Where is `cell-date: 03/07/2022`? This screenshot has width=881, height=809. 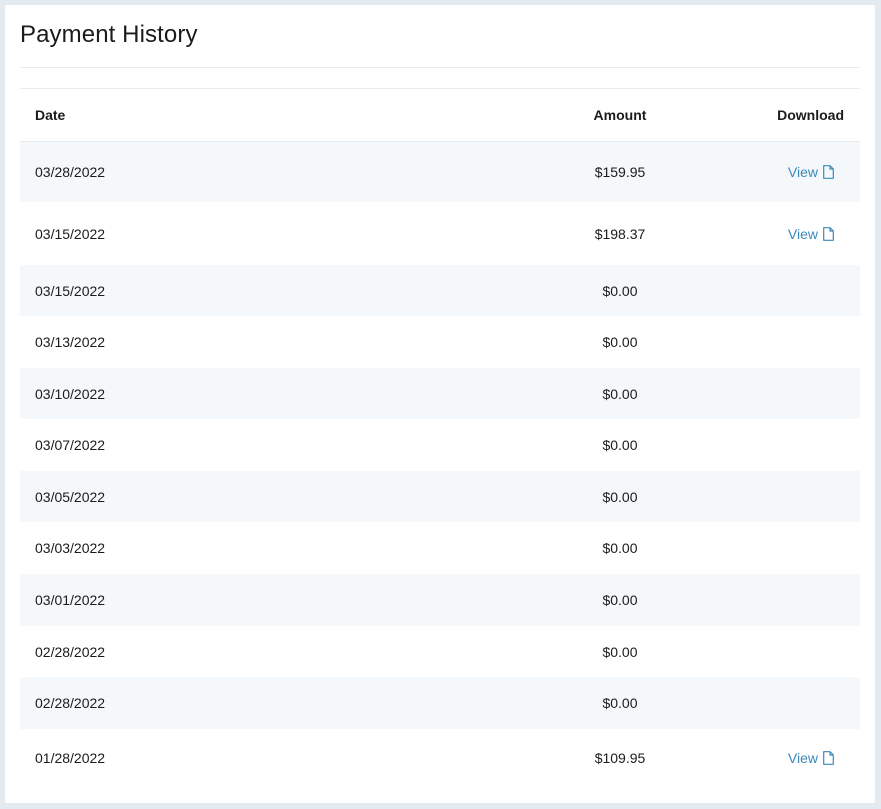 cell-date: 03/07/2022 is located at coordinates (70, 445).